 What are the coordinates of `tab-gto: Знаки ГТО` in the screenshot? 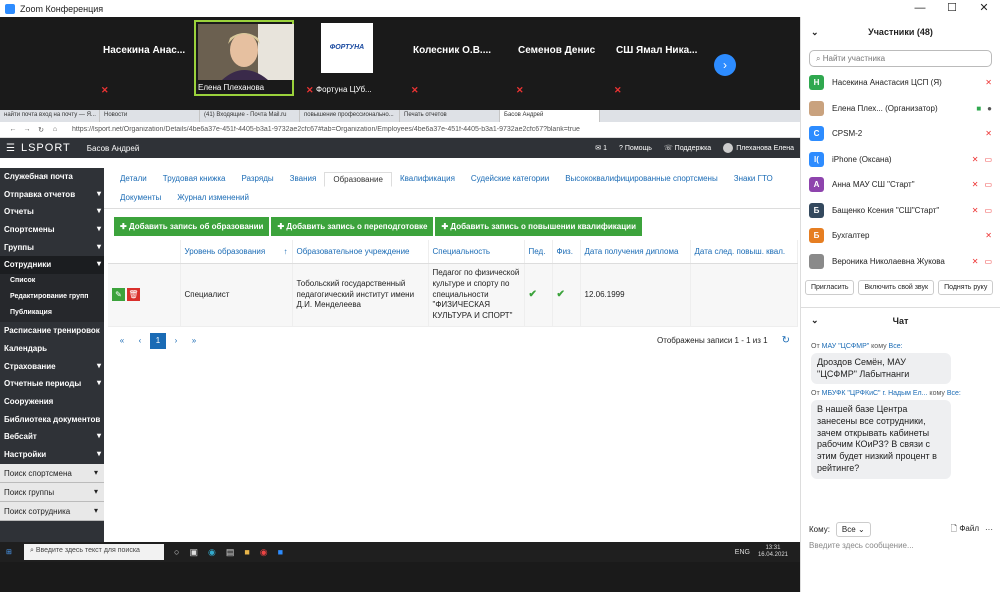 It's located at (753, 179).